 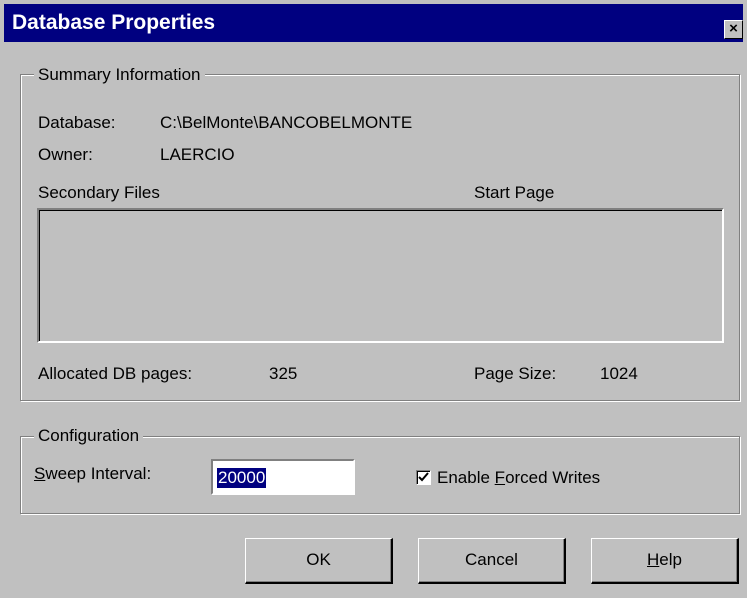 What do you see at coordinates (492, 561) in the screenshot?
I see `cancel-button: Cancel` at bounding box center [492, 561].